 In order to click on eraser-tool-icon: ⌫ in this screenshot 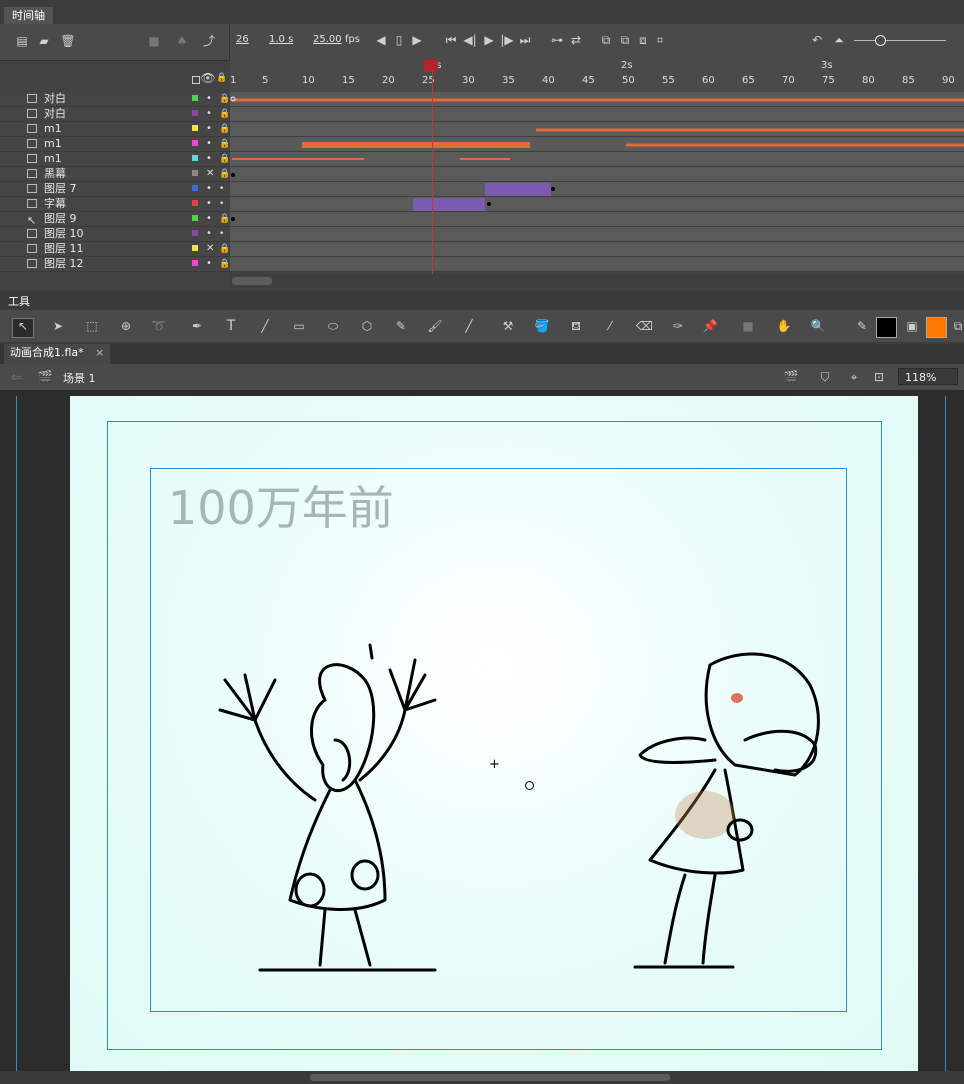, I will do `click(644, 326)`.